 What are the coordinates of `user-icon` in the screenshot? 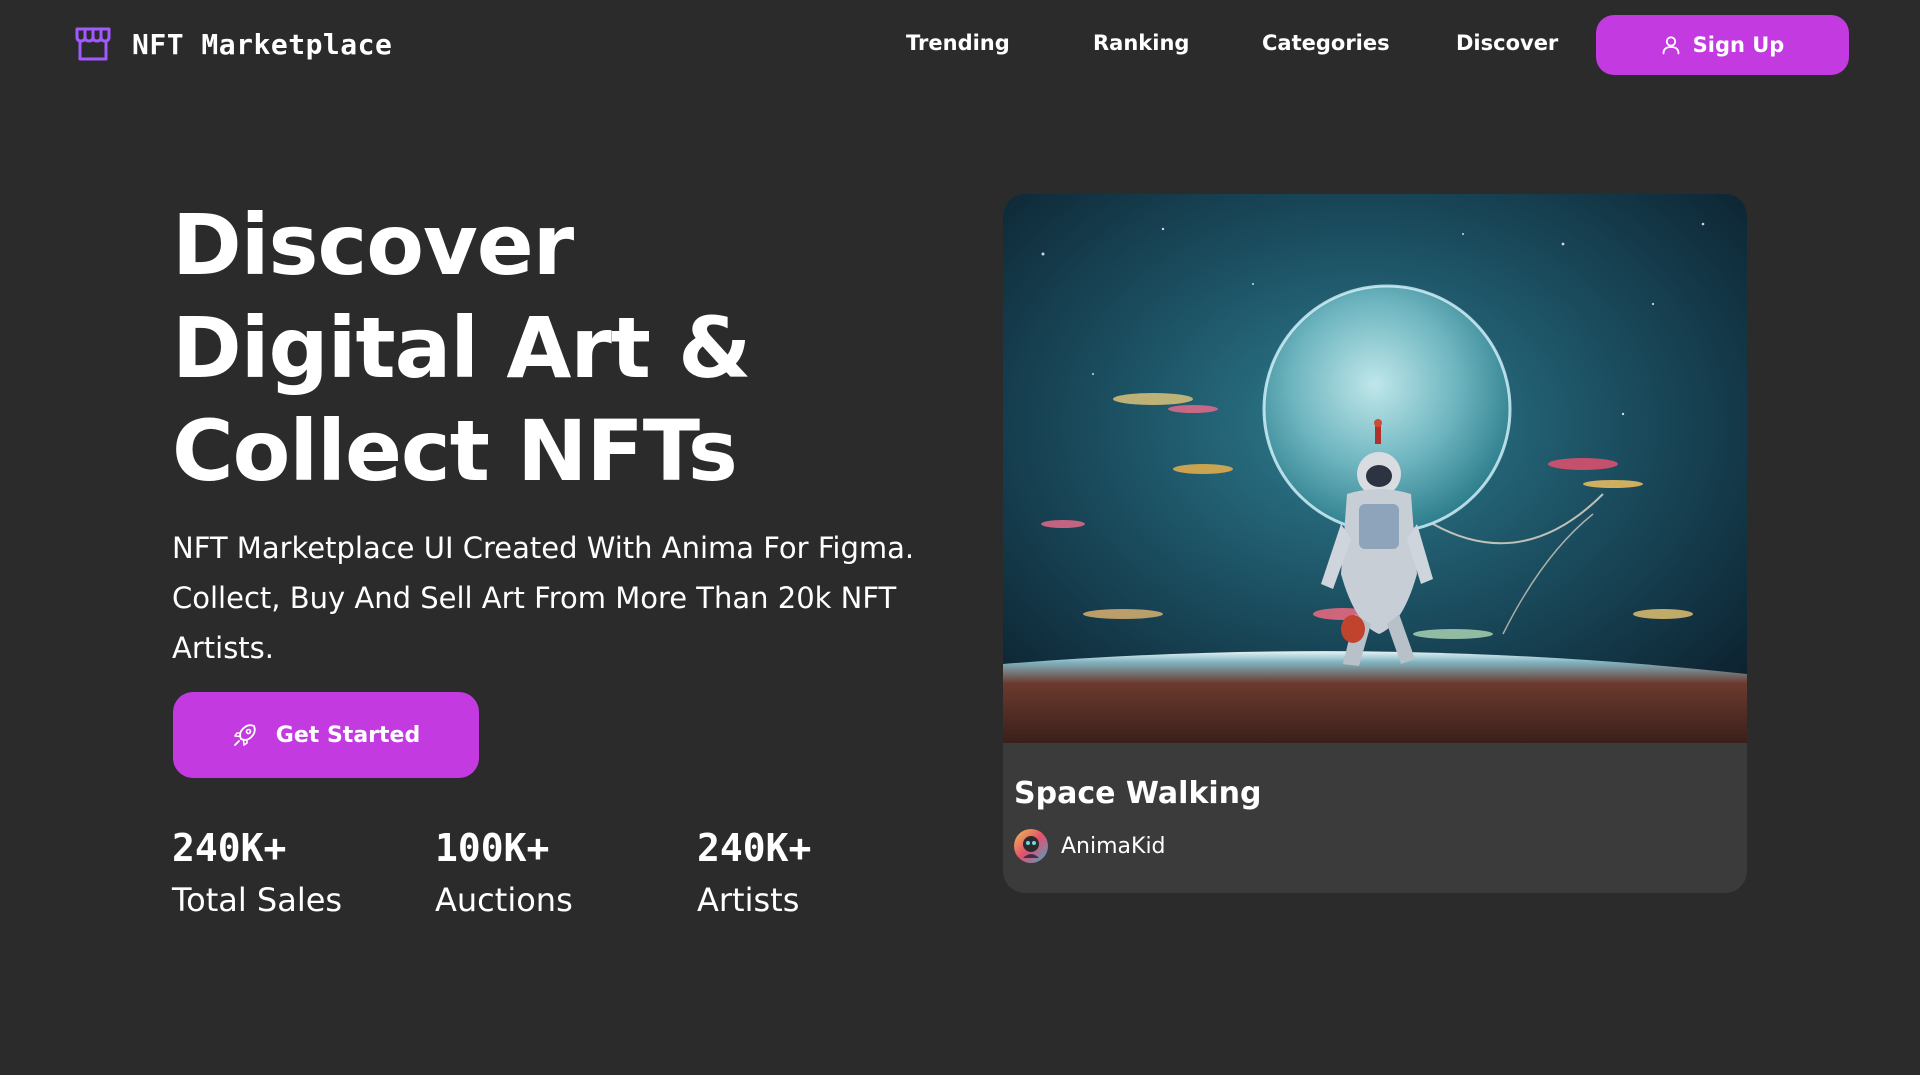 It's located at (1671, 45).